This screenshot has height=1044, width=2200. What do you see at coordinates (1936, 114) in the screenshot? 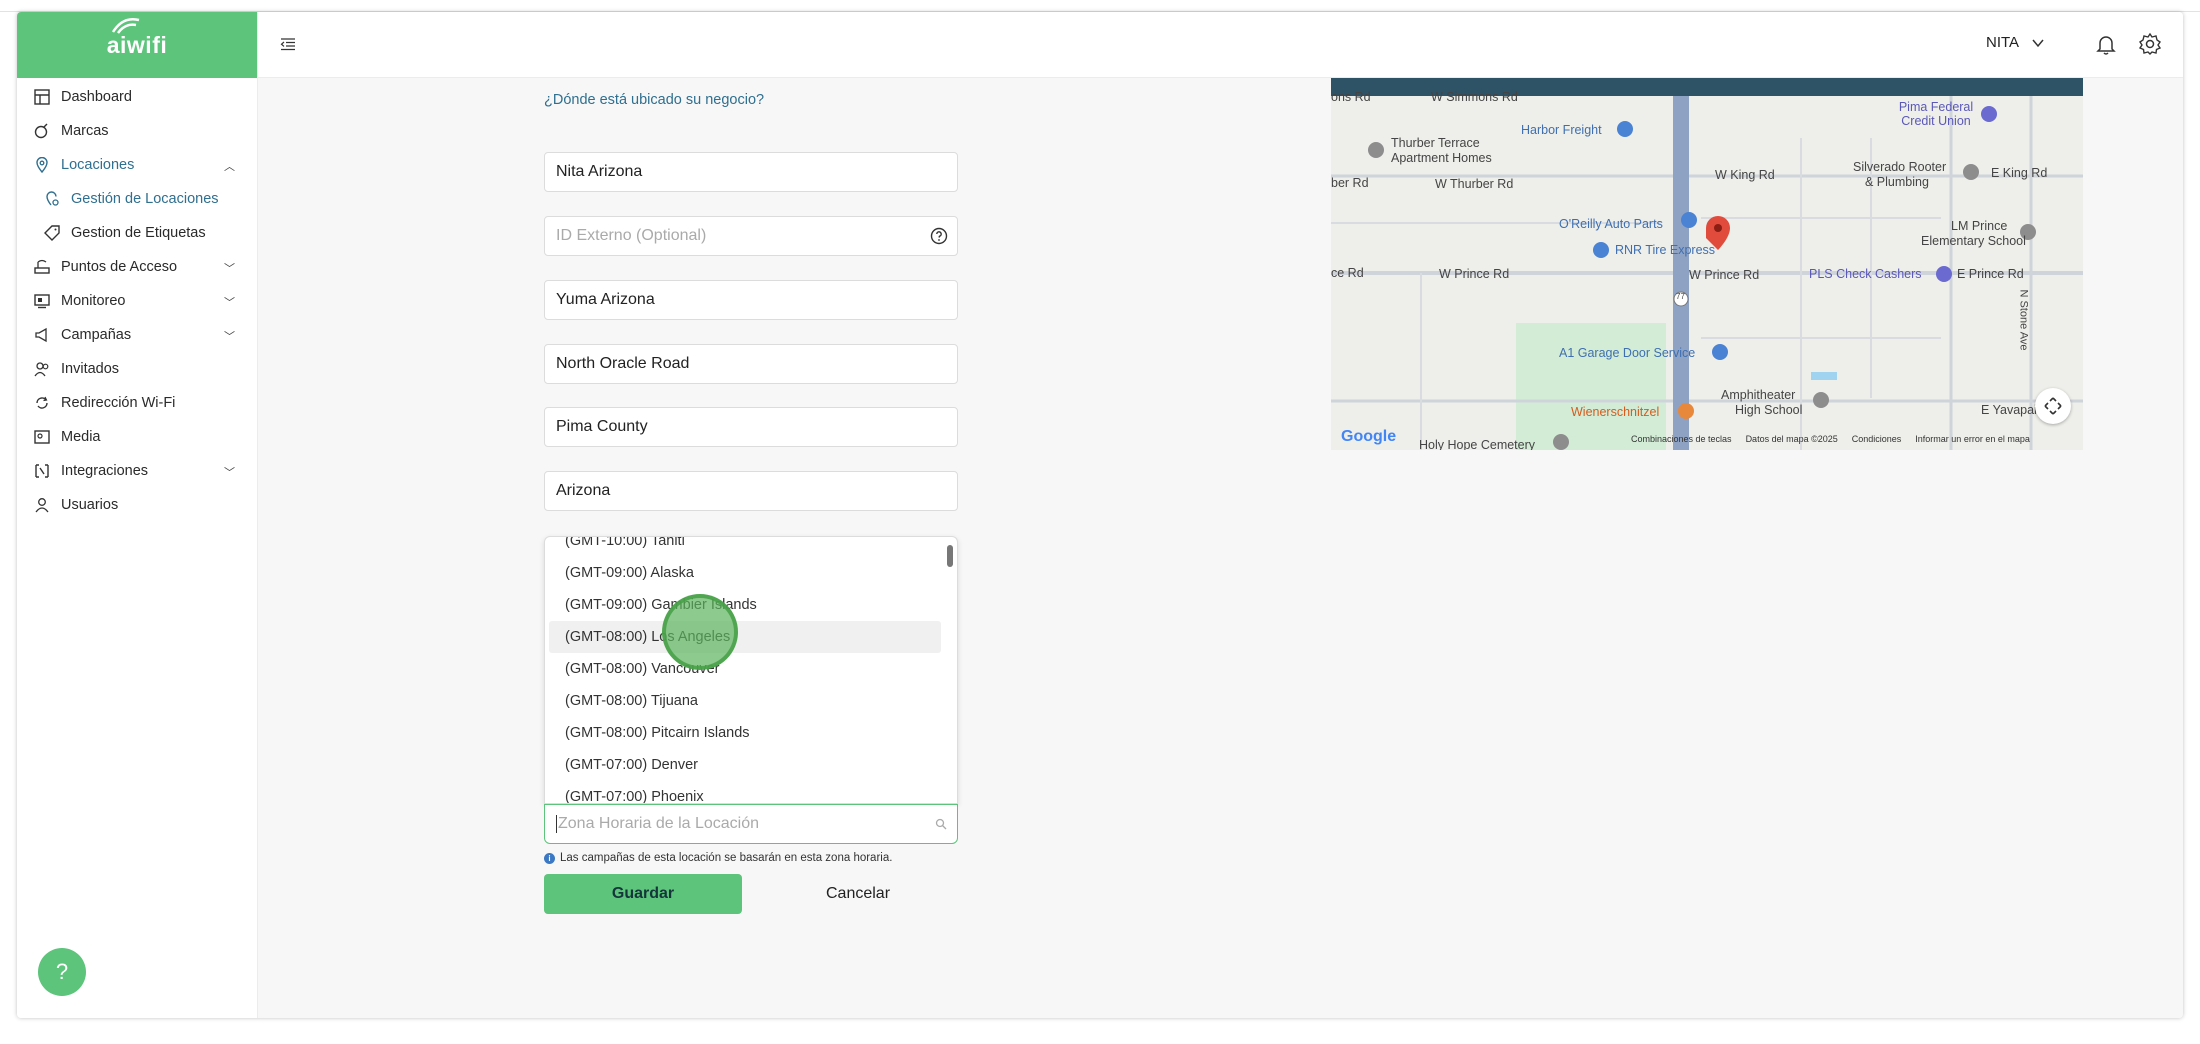
I see `map-label: Pima Federal Credit Union` at bounding box center [1936, 114].